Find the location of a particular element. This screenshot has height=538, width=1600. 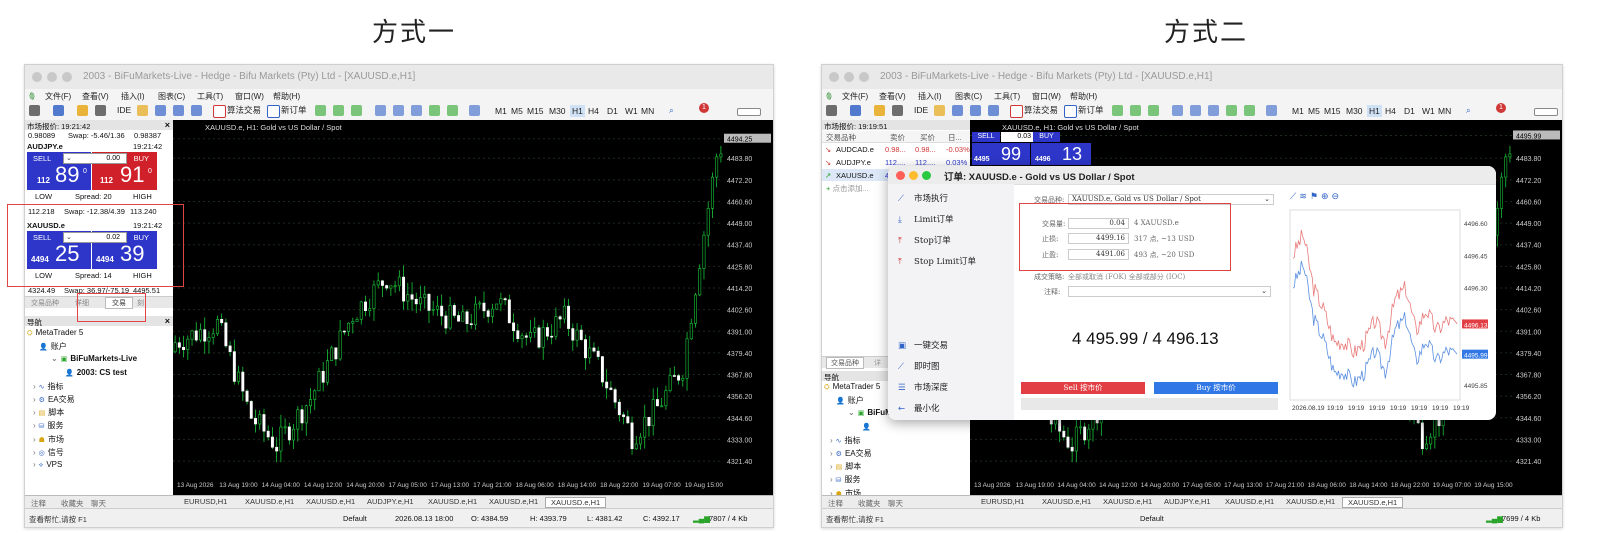

close-icon: × is located at coordinates (167, 125).